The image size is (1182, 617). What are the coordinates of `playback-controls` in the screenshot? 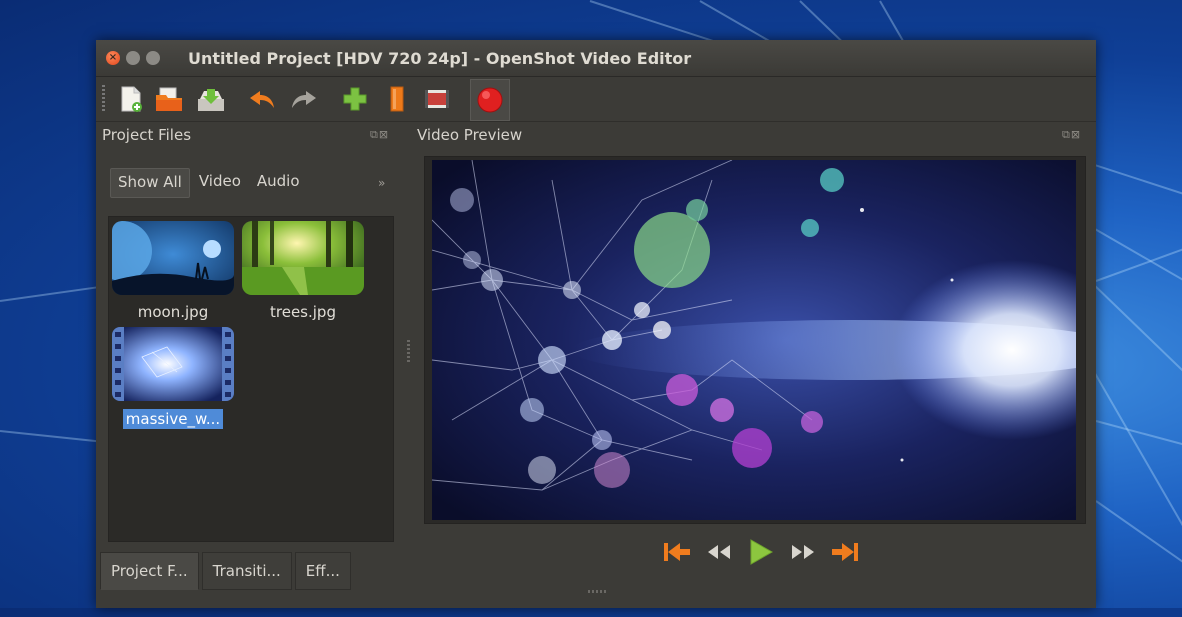 It's located at (761, 552).